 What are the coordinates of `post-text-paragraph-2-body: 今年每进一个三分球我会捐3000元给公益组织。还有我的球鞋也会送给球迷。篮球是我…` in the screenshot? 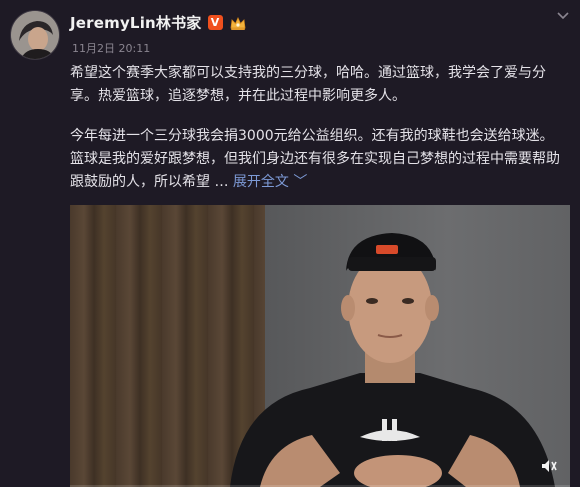 It's located at (315, 159).